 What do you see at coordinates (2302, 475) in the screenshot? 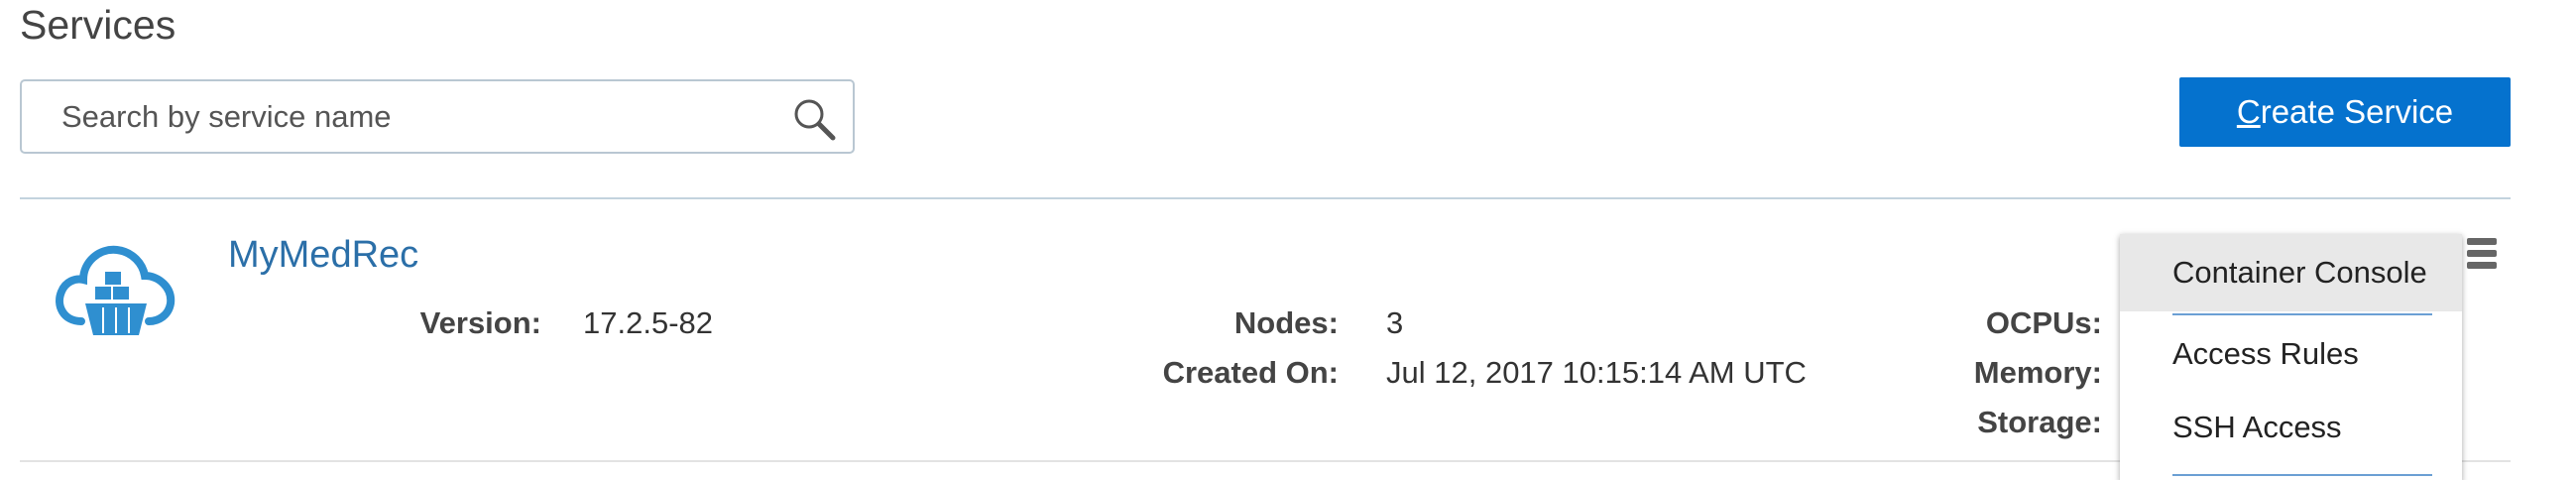
I see `menu-separator` at bounding box center [2302, 475].